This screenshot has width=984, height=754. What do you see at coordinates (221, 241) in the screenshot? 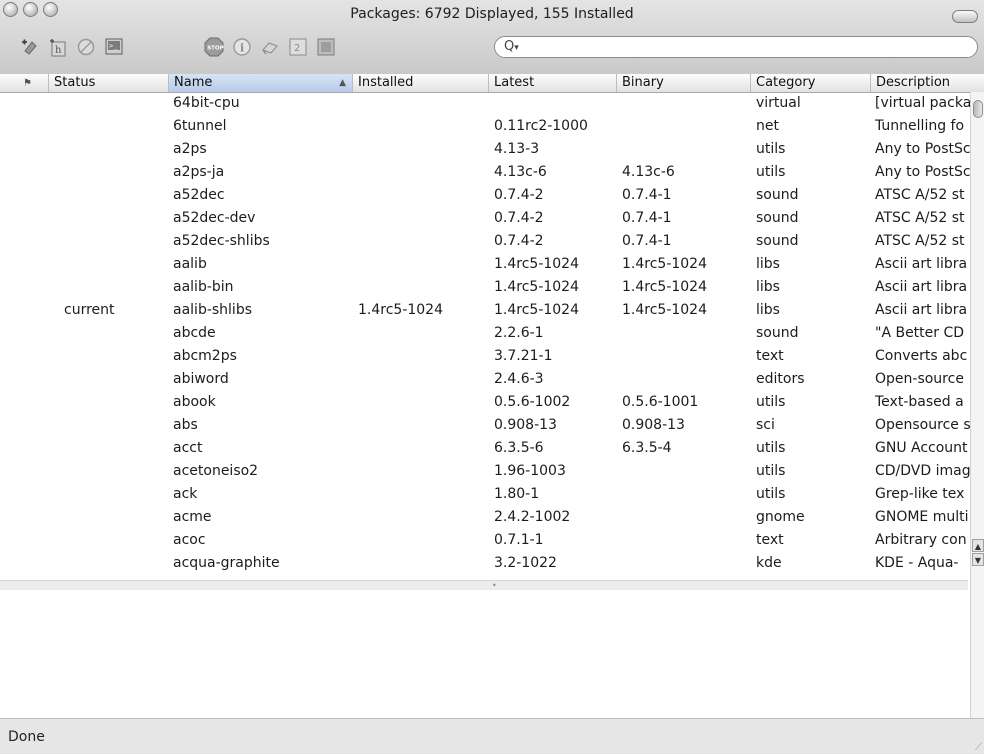
I see `name-cell: a52dec-shlibs` at bounding box center [221, 241].